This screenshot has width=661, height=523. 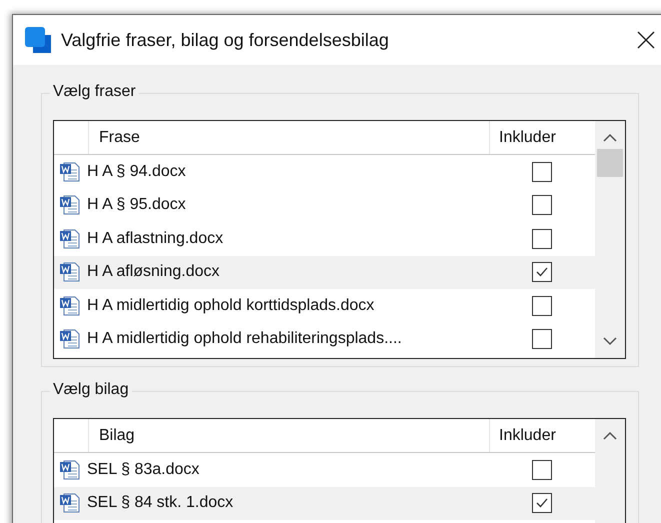 I want to click on file-name: H A afløsning.docx, so click(x=154, y=272).